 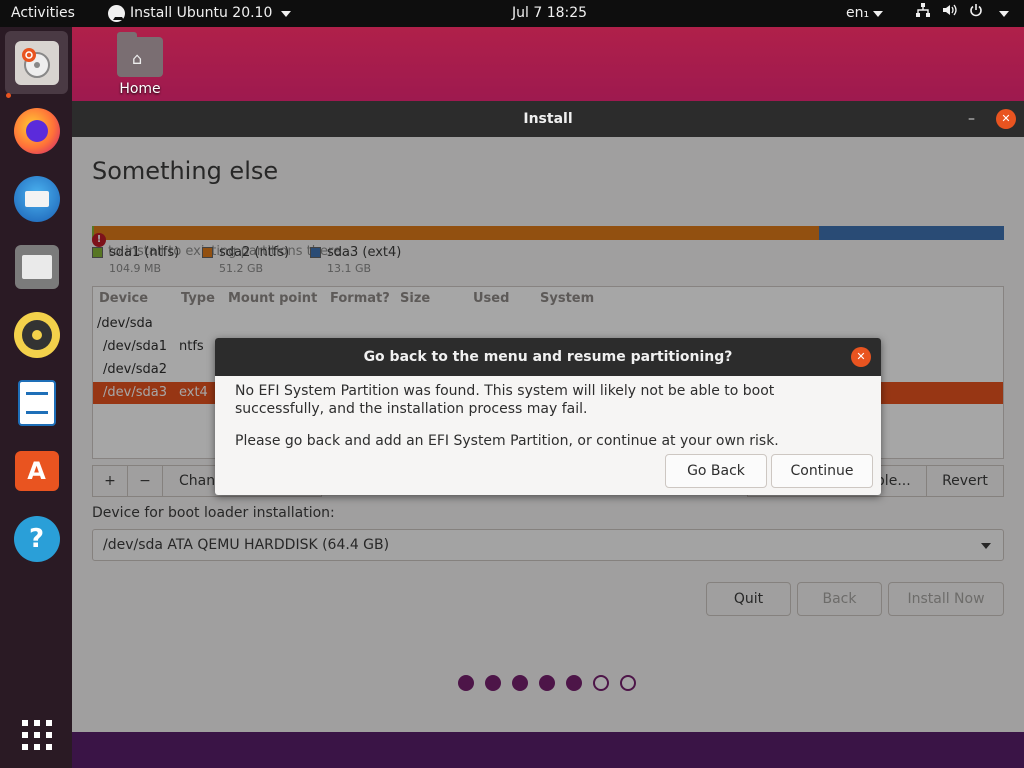 I want to click on thunderbird-icon, so click(x=36, y=198).